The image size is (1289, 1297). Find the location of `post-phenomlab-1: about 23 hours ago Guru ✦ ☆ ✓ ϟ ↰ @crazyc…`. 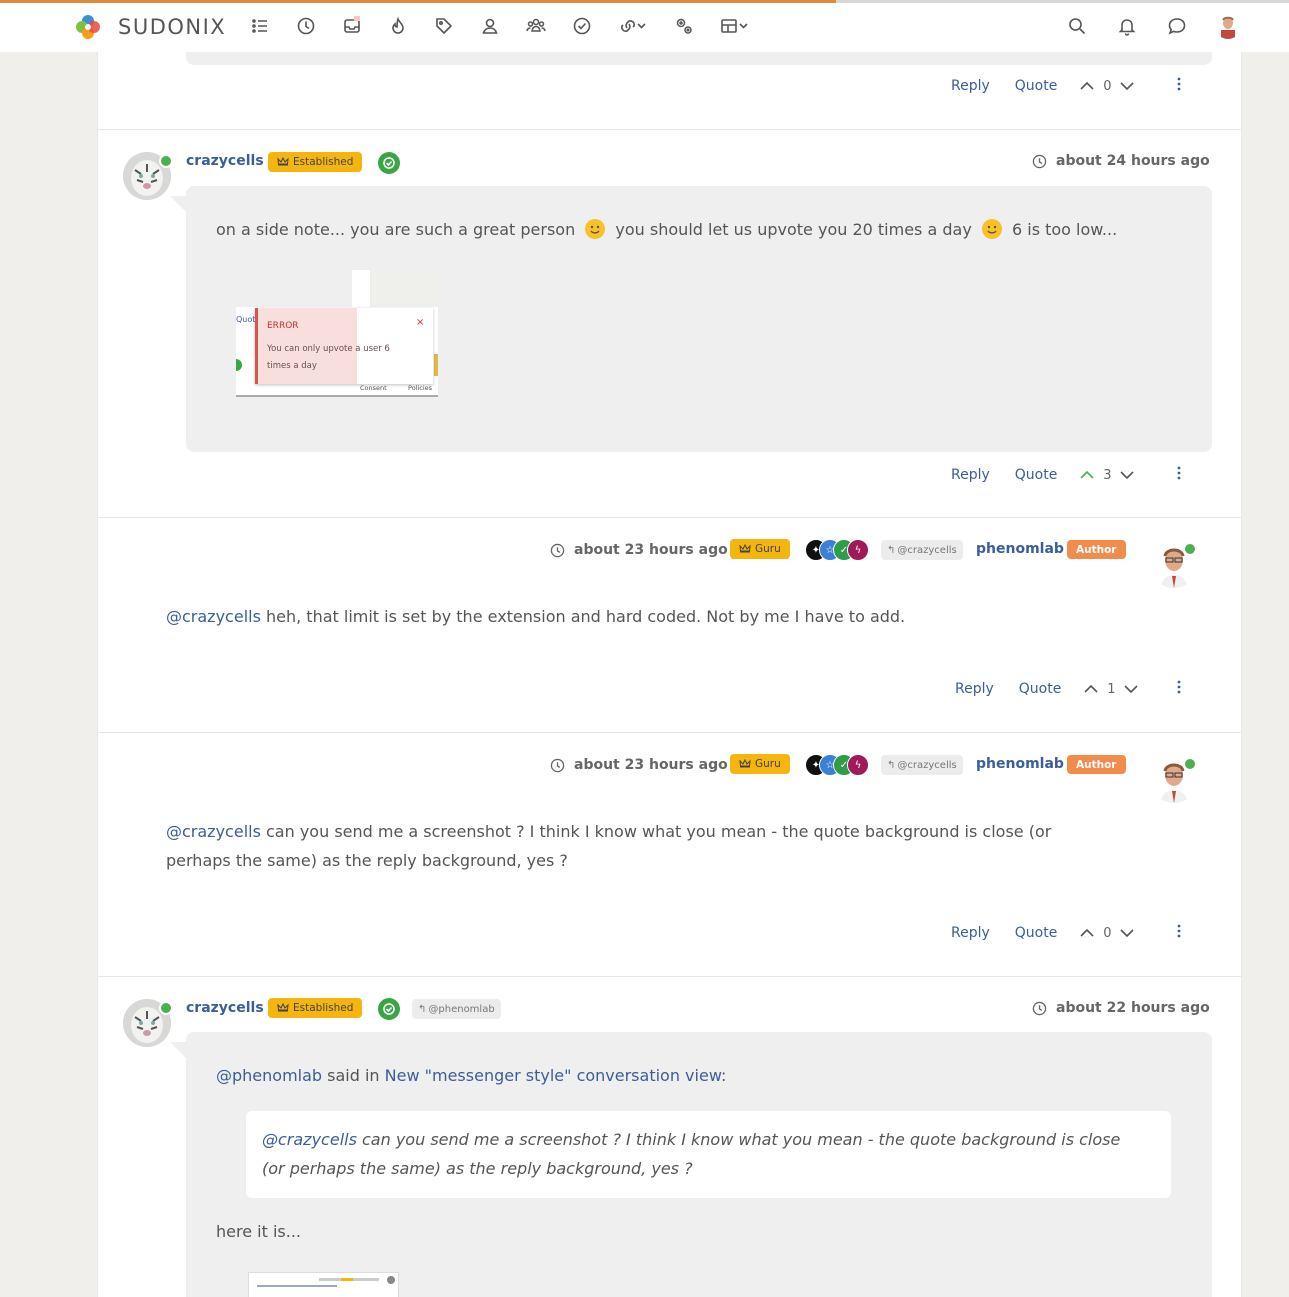

post-phenomlab-1: about 23 hours ago Guru ✦ ☆ ✓ ϟ ↰ @crazyc… is located at coordinates (669, 625).